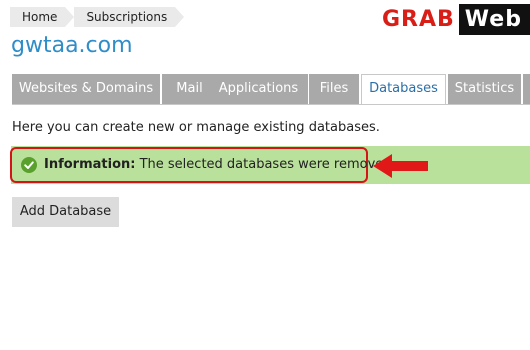  Describe the element at coordinates (419, 19) in the screenshot. I see `logo-part-grab: GRAB` at that location.